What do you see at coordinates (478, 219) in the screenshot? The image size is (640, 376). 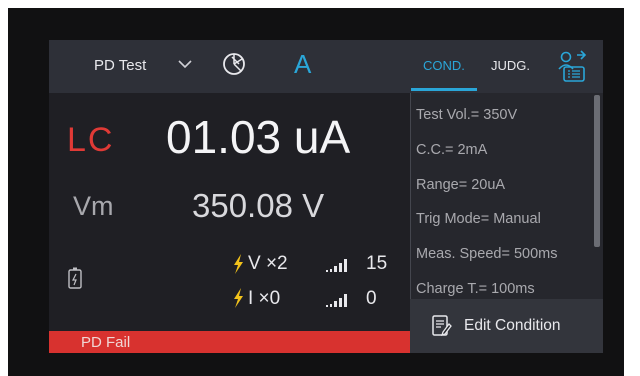 I see `condition-item: Trig Mode= Manual` at bounding box center [478, 219].